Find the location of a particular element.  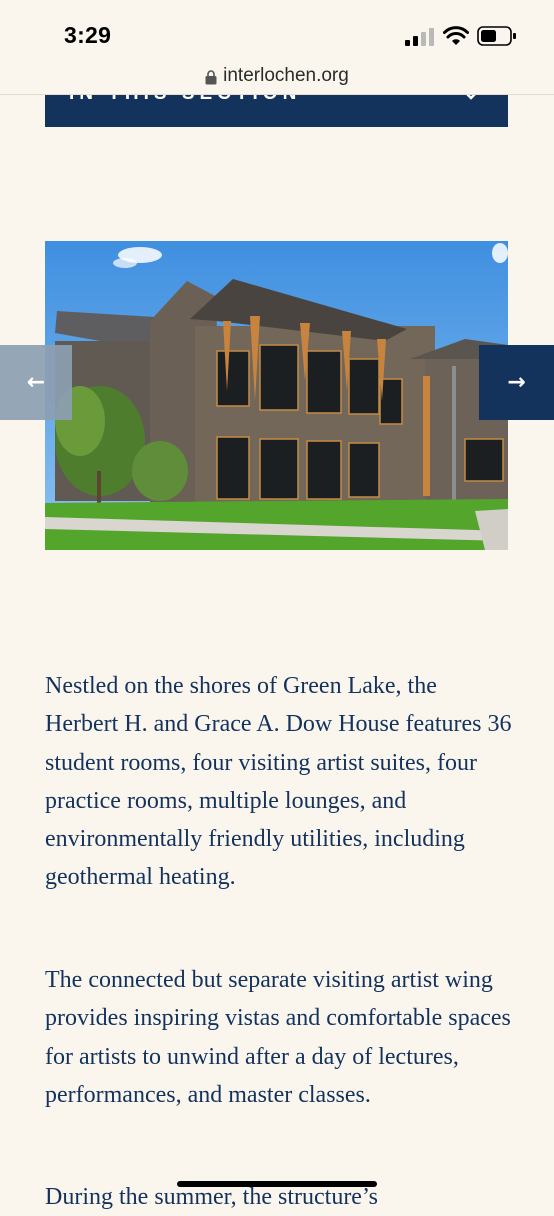

in-this-section-dropdown: IN THIS SECTION is located at coordinates (276, 111).